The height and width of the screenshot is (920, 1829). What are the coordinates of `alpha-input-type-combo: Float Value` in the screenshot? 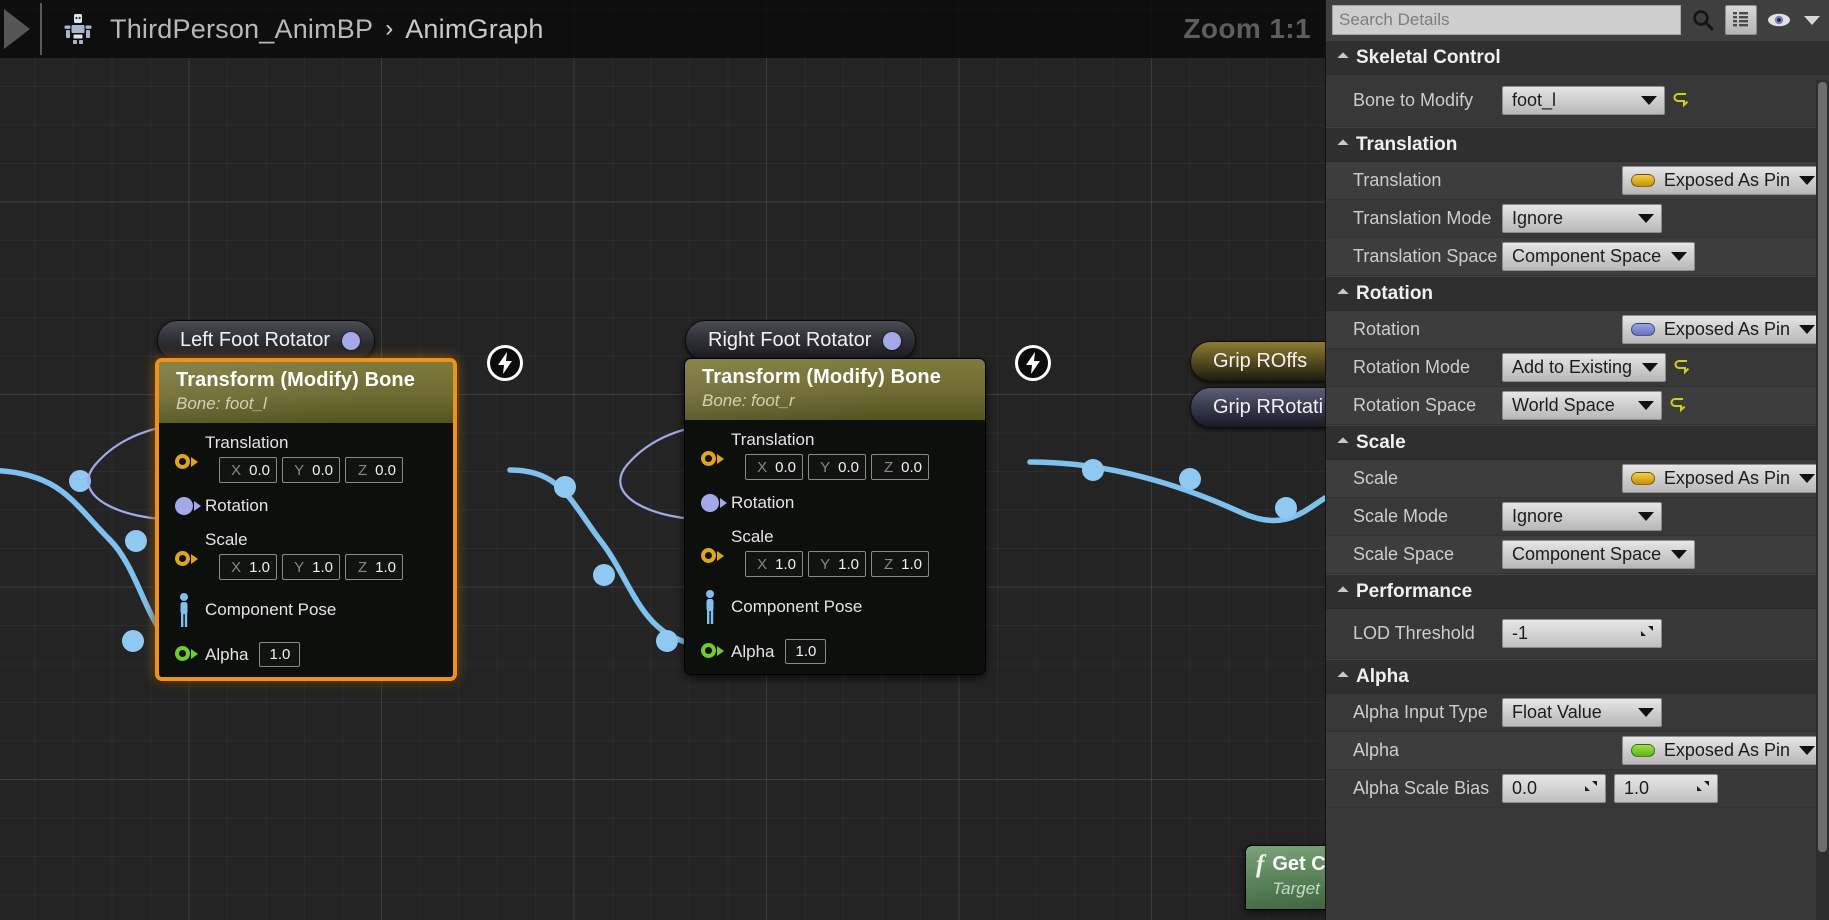 It's located at (1582, 712).